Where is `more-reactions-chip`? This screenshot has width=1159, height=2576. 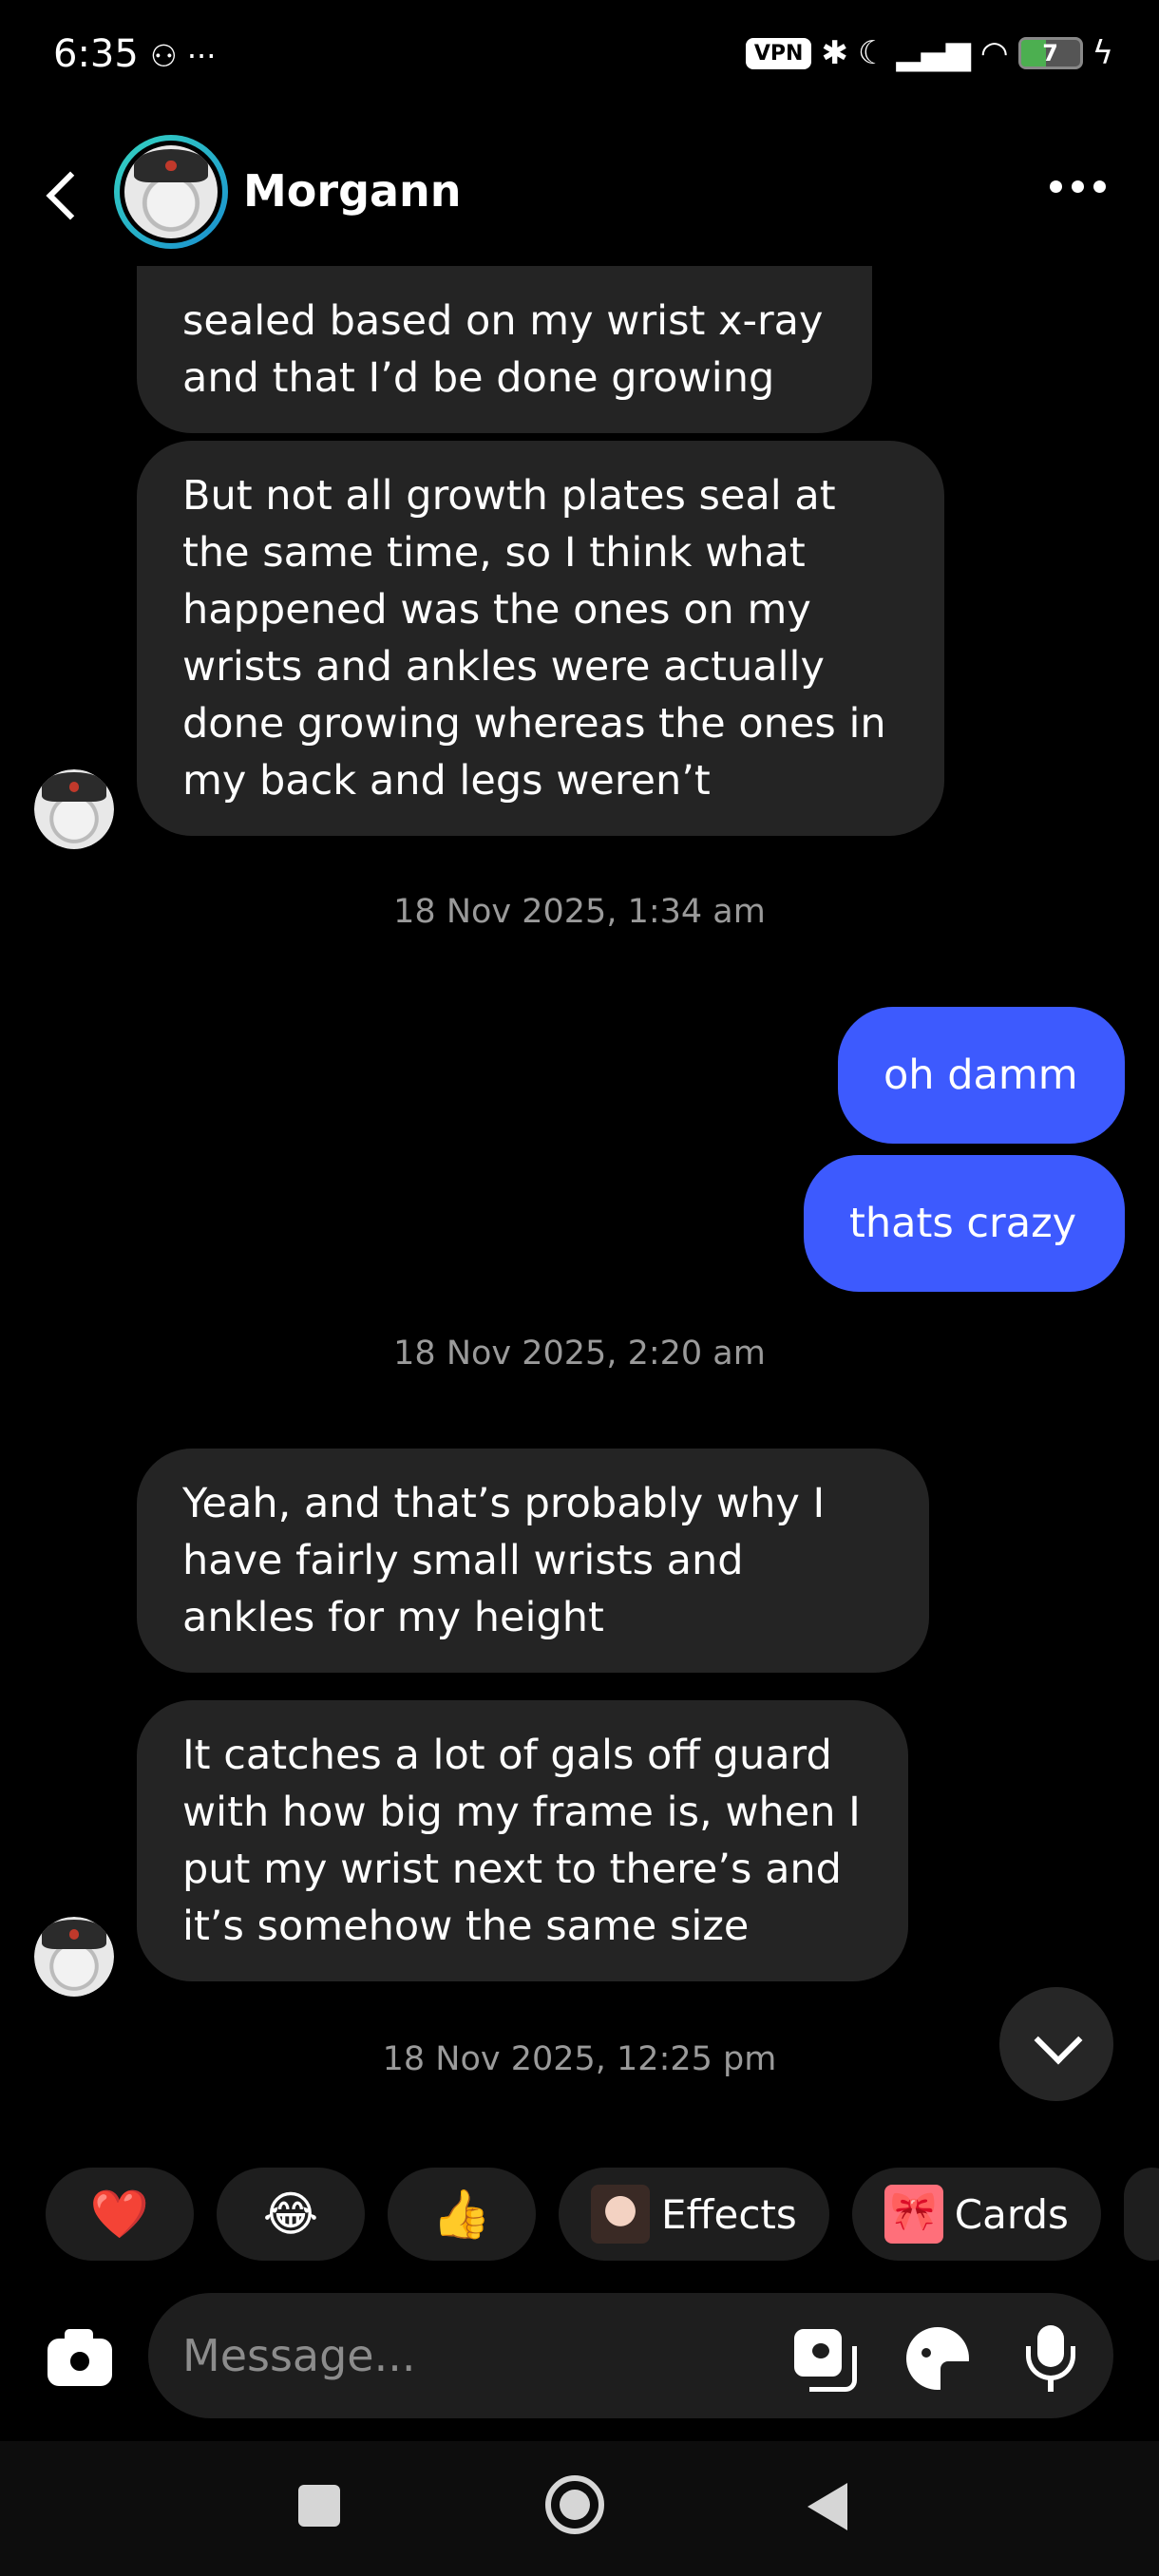
more-reactions-chip is located at coordinates (1141, 2214).